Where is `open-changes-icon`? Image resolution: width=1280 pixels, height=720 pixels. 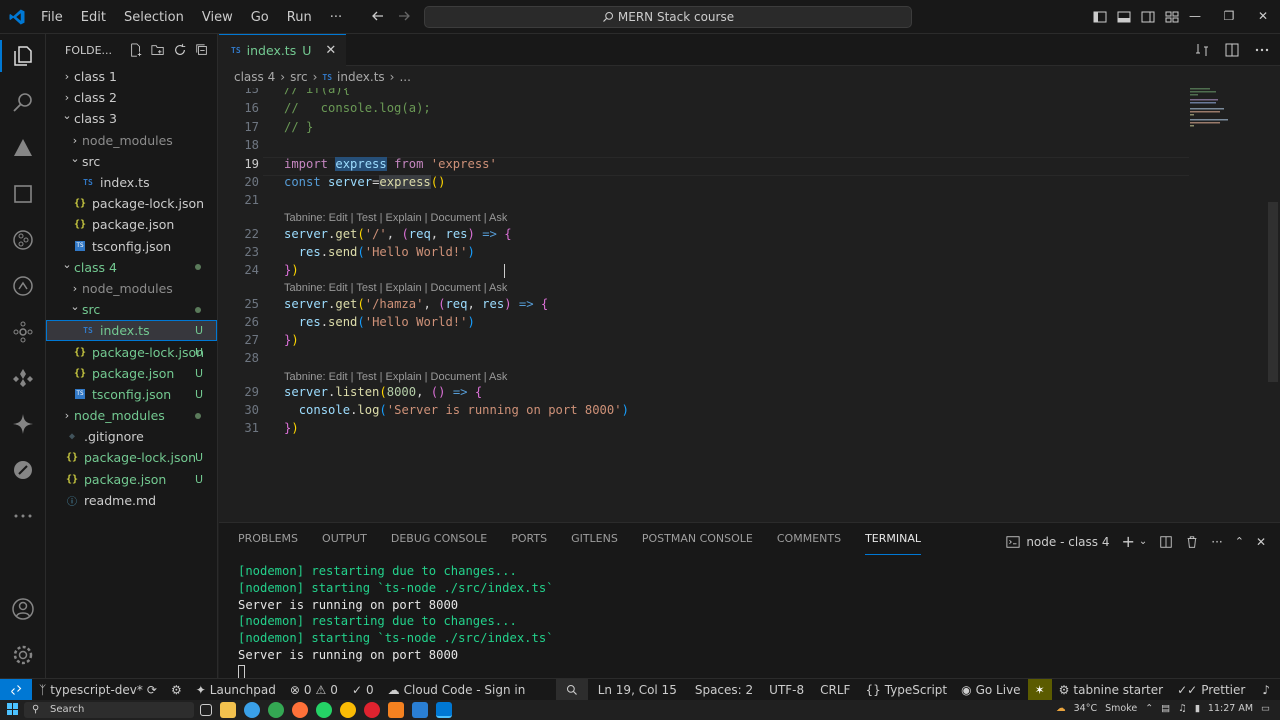
open-changes-icon is located at coordinates (1202, 50).